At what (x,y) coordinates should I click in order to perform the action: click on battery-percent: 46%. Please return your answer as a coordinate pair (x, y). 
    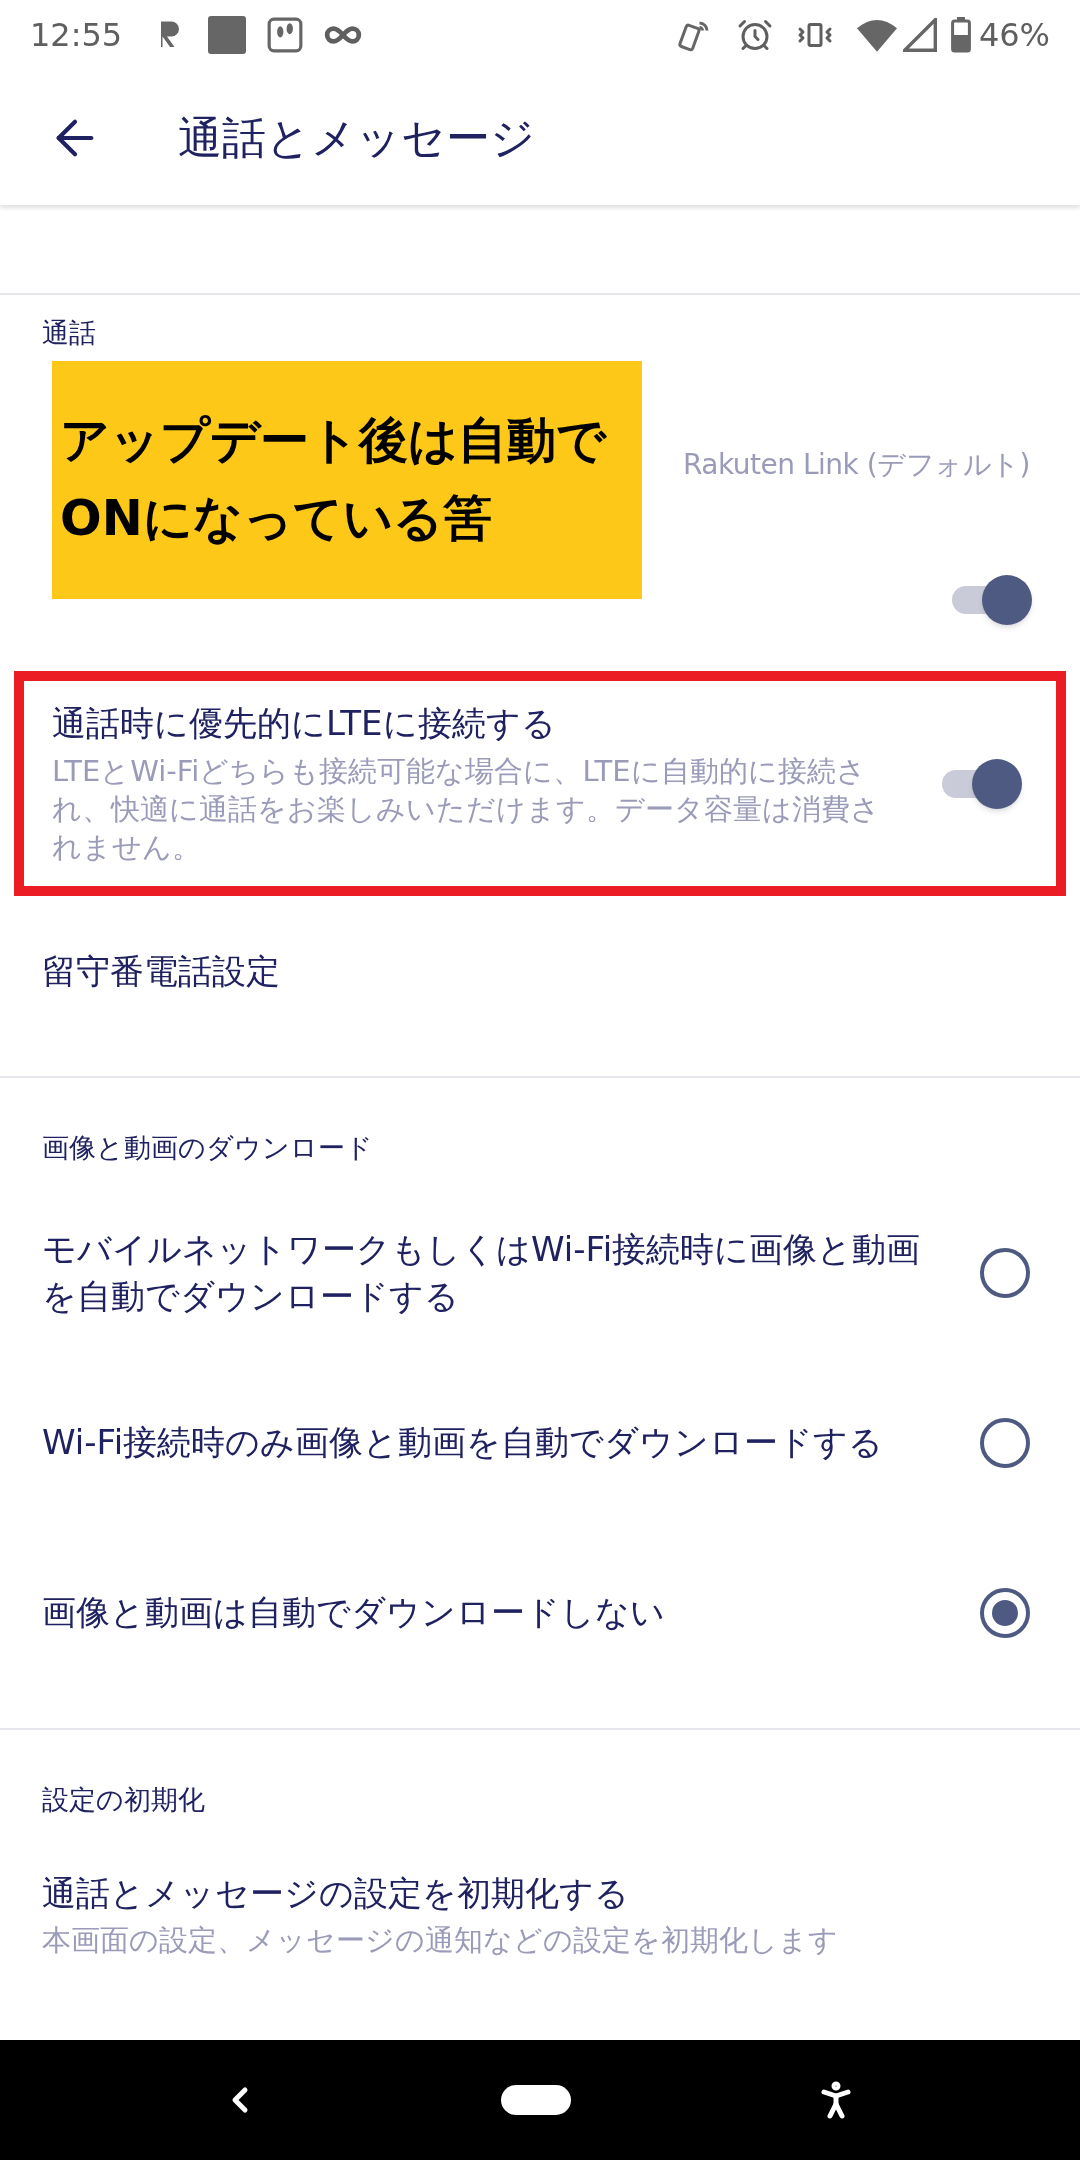
    Looking at the image, I should click on (1014, 35).